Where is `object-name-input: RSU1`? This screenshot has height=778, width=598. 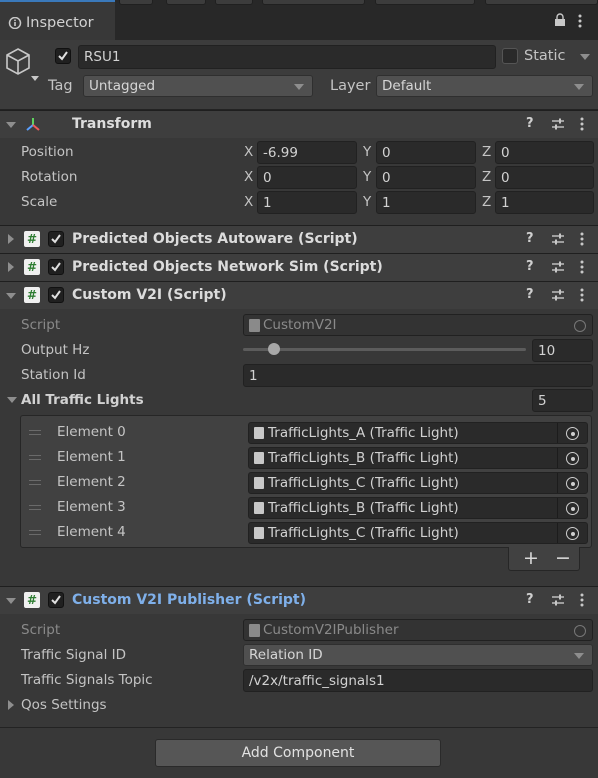
object-name-input: RSU1 is located at coordinates (287, 57).